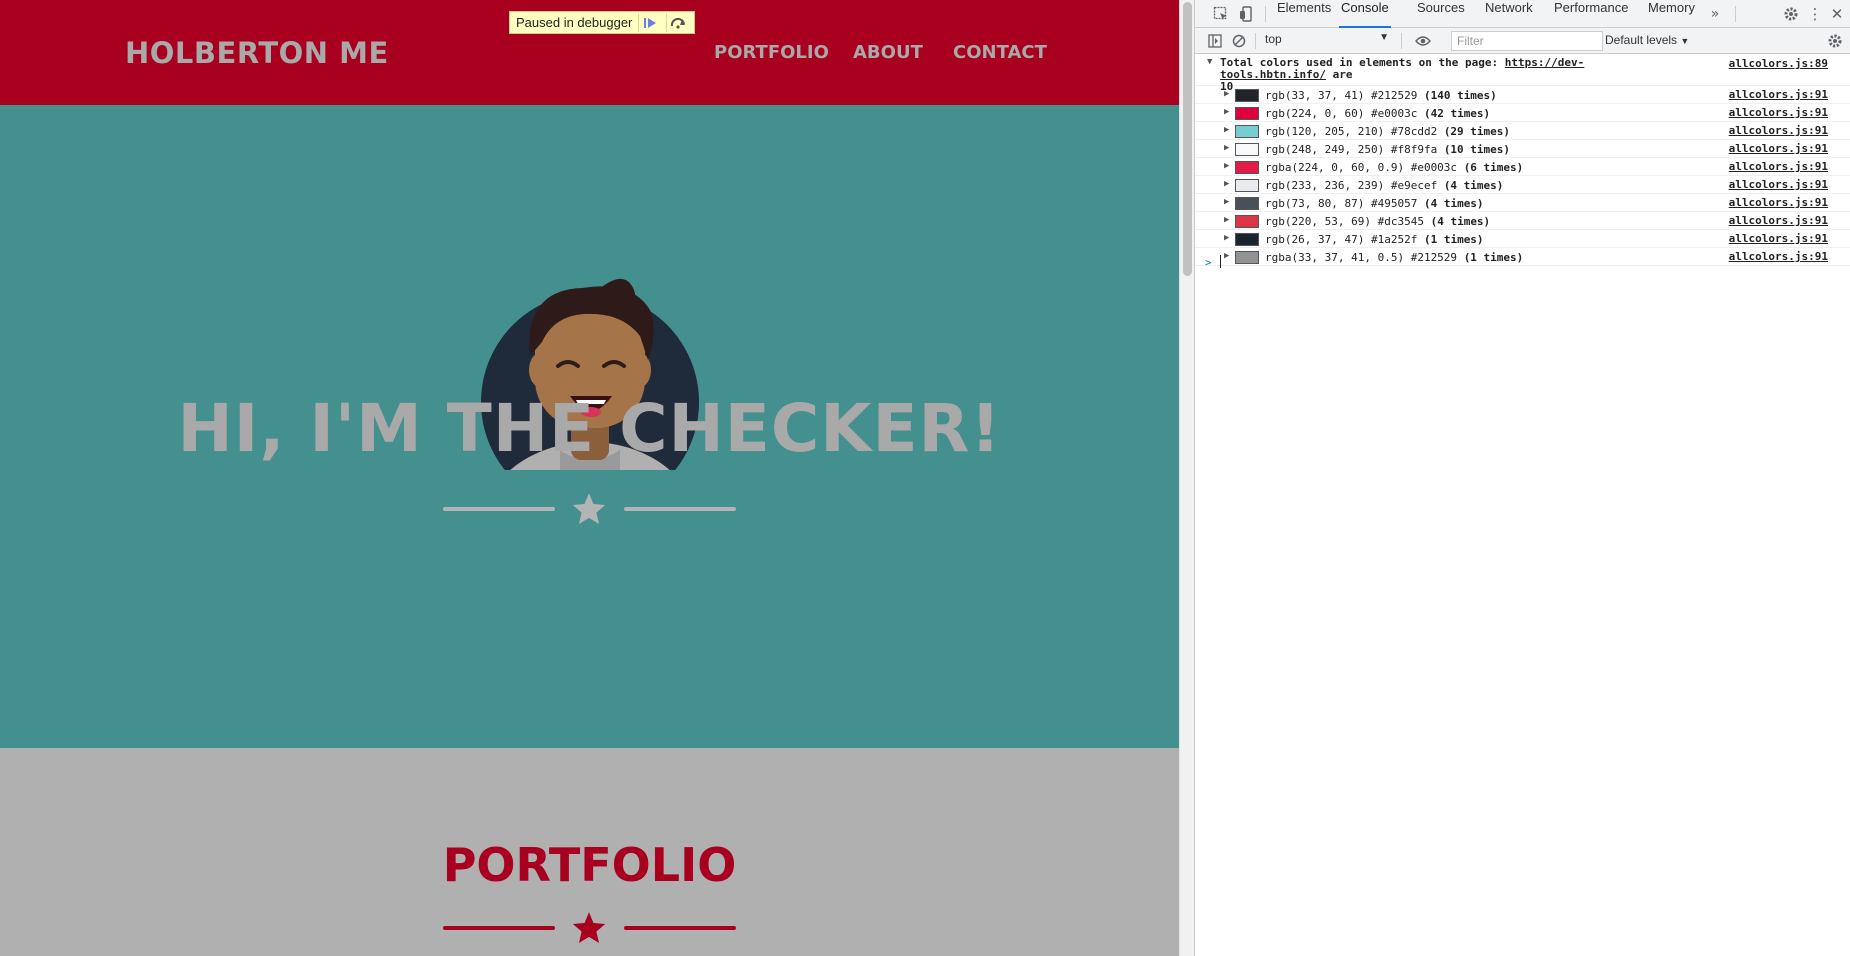 This screenshot has width=1850, height=956. Describe the element at coordinates (1423, 41) in the screenshot. I see `eye-icon` at that location.